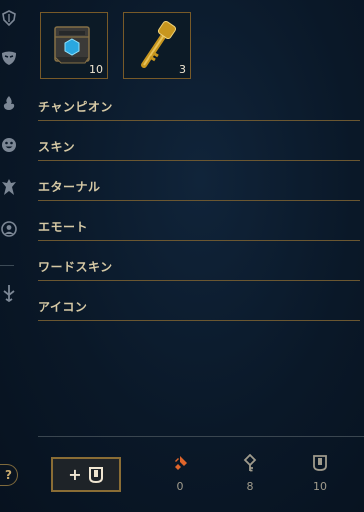 The image size is (364, 512). What do you see at coordinates (180, 486) in the screenshot?
I see `key-fragment-count: 0` at bounding box center [180, 486].